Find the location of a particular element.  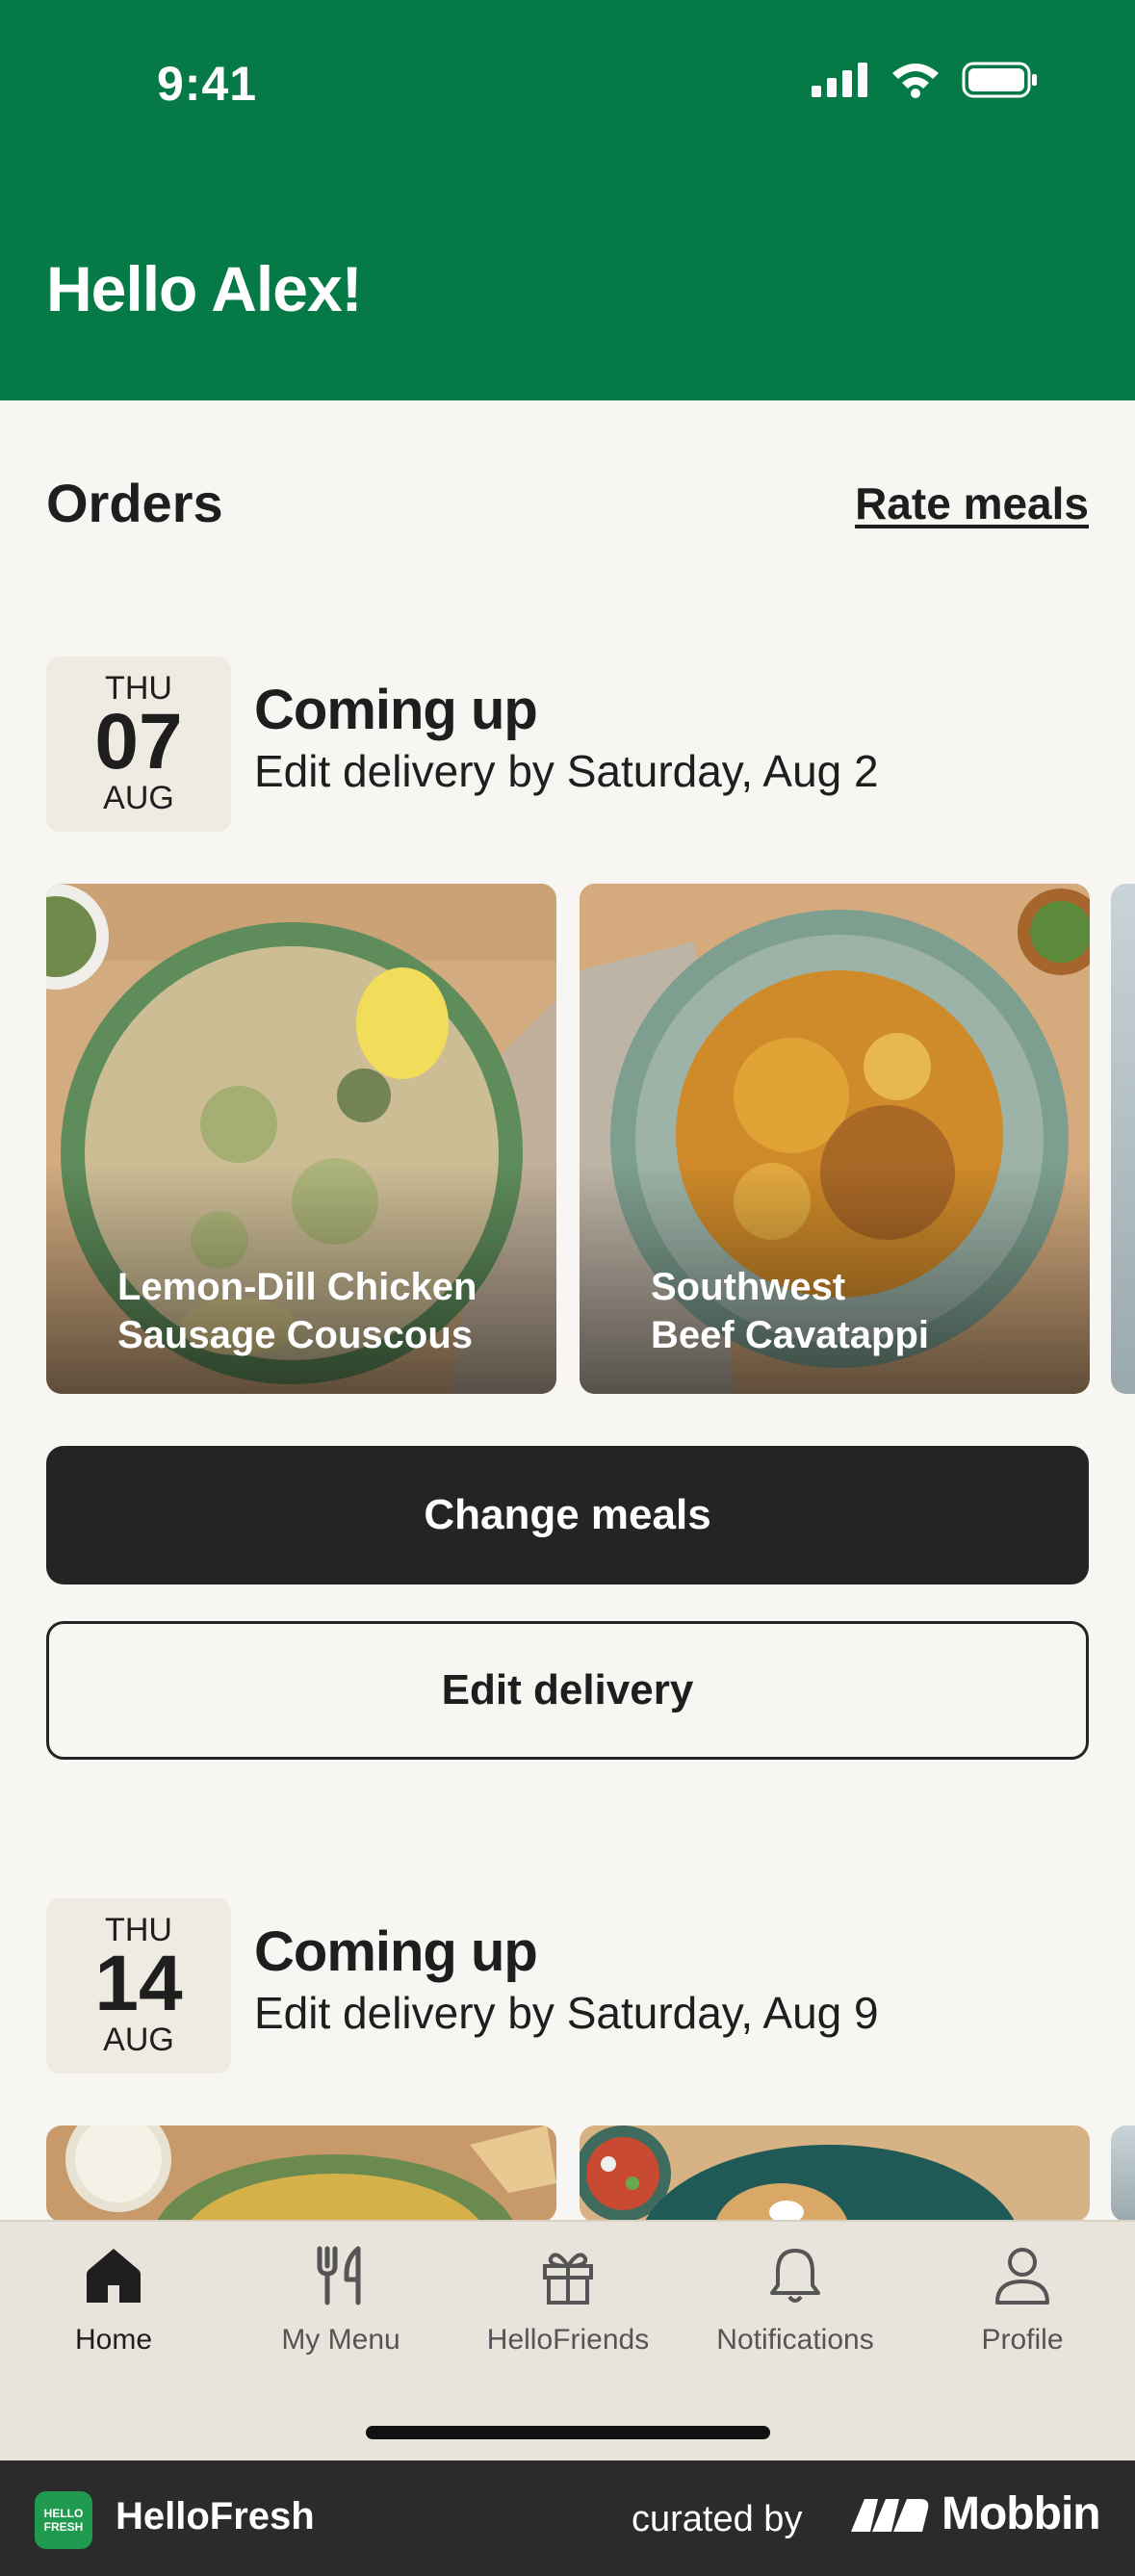

tab-home: Home is located at coordinates (113, 2301).